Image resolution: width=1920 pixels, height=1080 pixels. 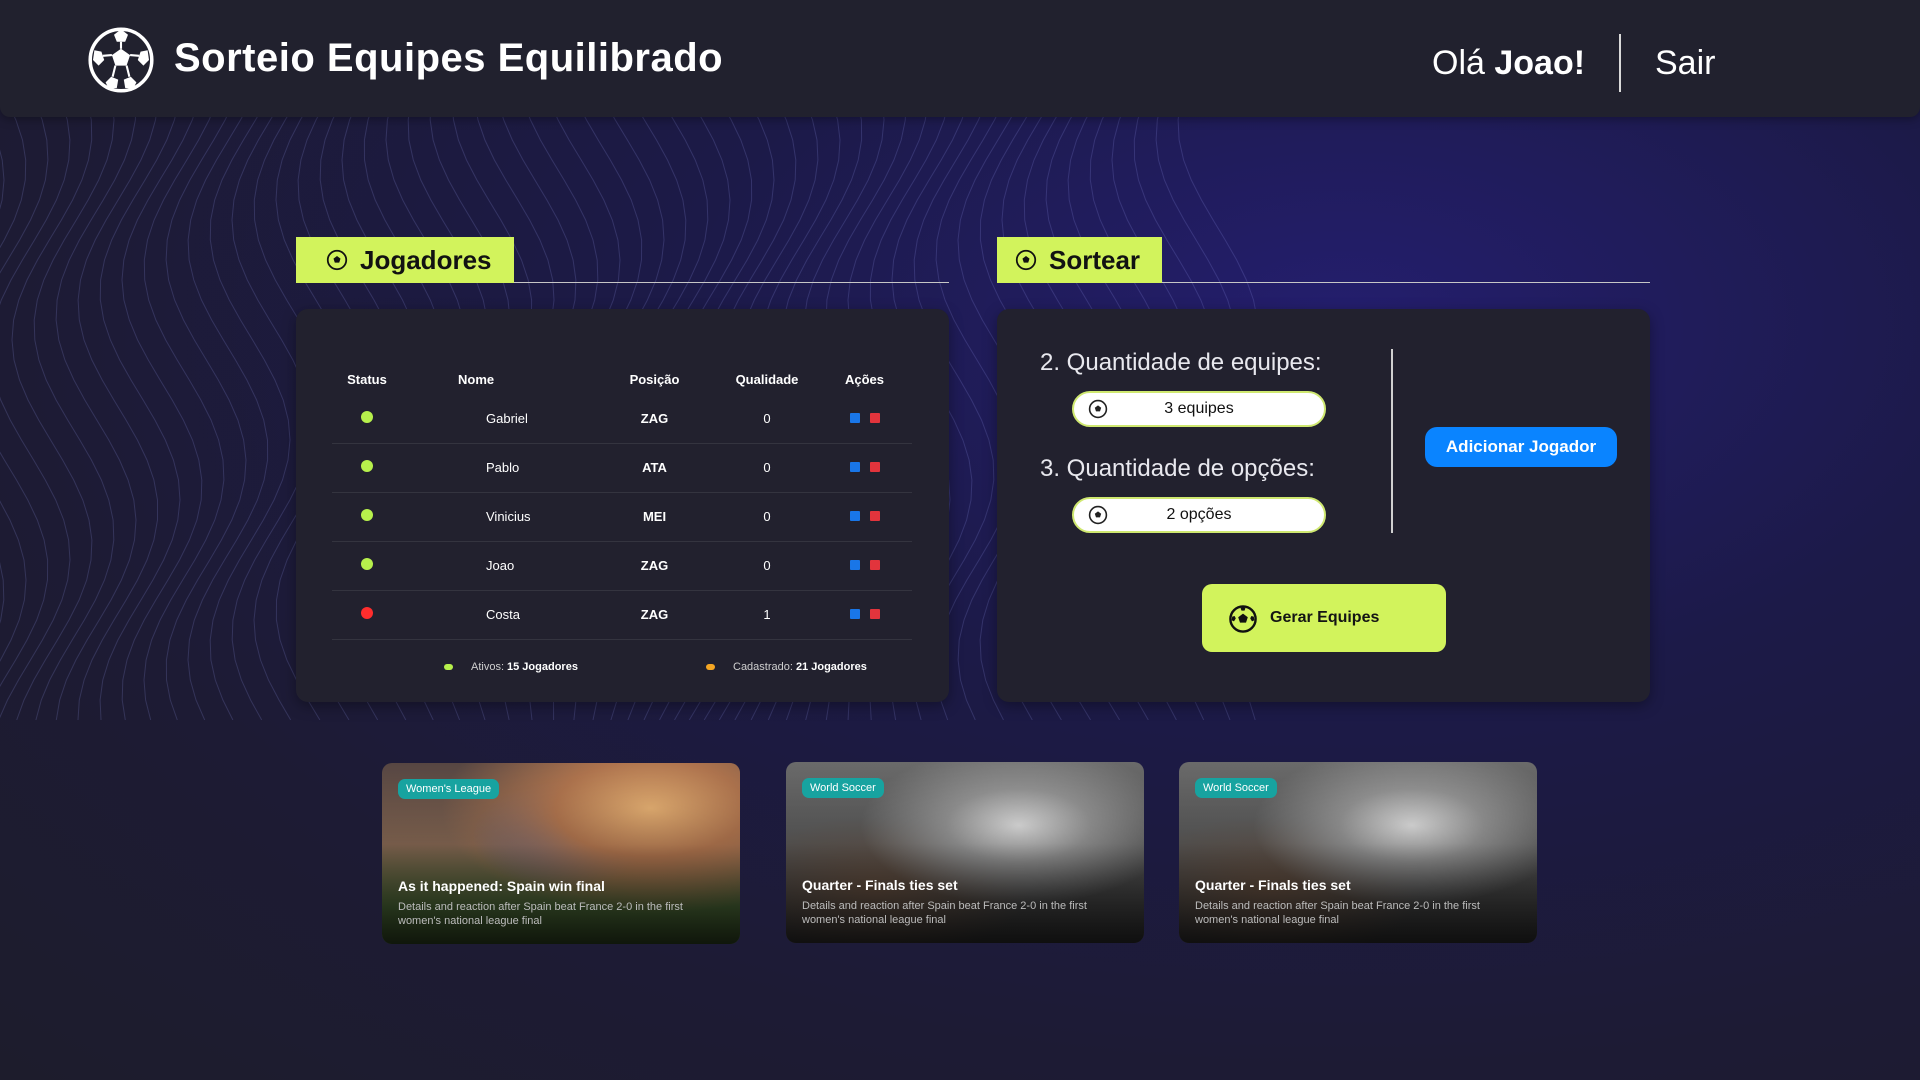 I want to click on table-row: Joao ZAG 0, so click(x=622, y=566).